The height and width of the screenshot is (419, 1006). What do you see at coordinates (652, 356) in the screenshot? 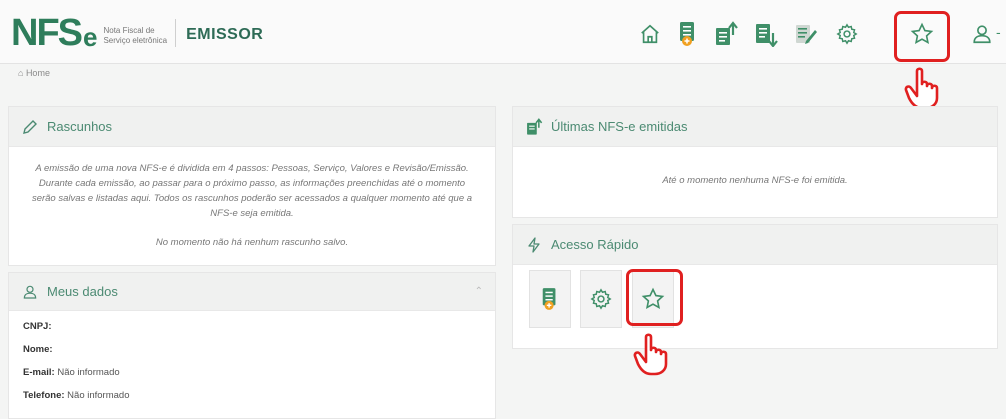
I see `hand-pointer-icon` at bounding box center [652, 356].